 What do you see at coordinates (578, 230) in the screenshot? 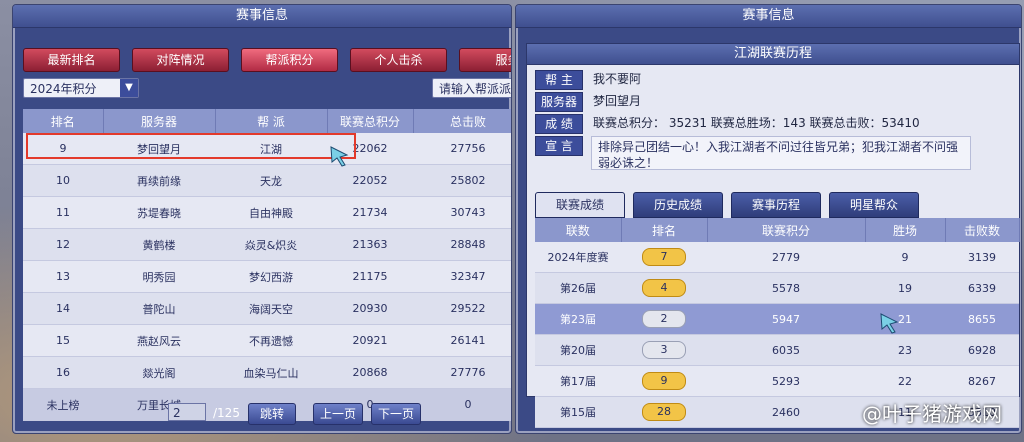
I see `col-season: 联数` at bounding box center [578, 230].